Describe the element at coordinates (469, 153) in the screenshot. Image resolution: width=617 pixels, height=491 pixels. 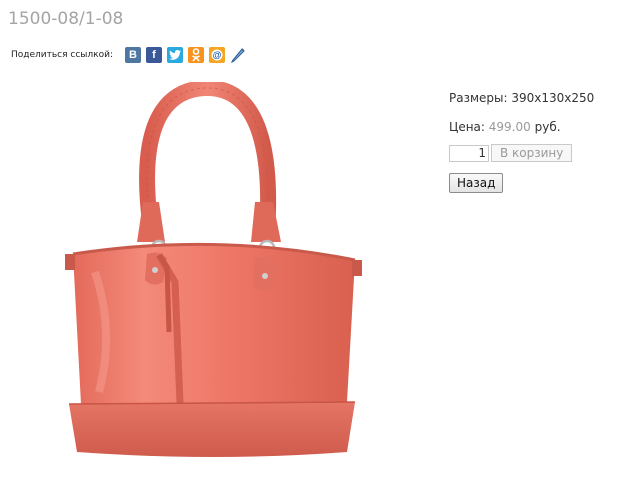
I see `quantity-input` at that location.